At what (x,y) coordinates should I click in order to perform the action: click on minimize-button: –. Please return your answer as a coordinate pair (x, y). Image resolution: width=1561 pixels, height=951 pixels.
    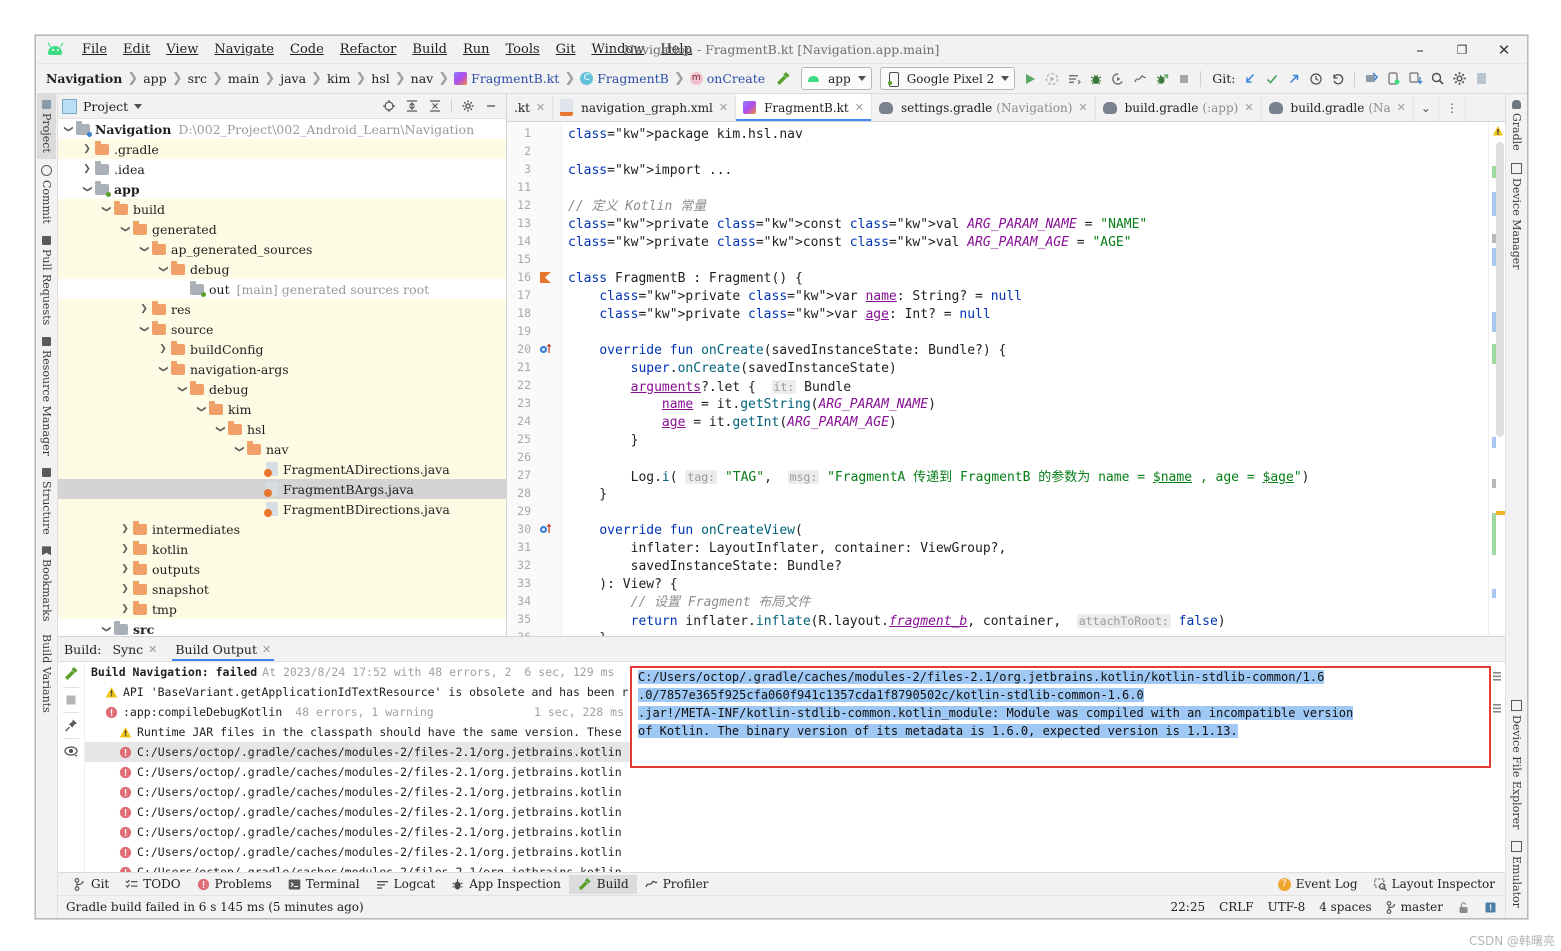
    Looking at the image, I should click on (1420, 50).